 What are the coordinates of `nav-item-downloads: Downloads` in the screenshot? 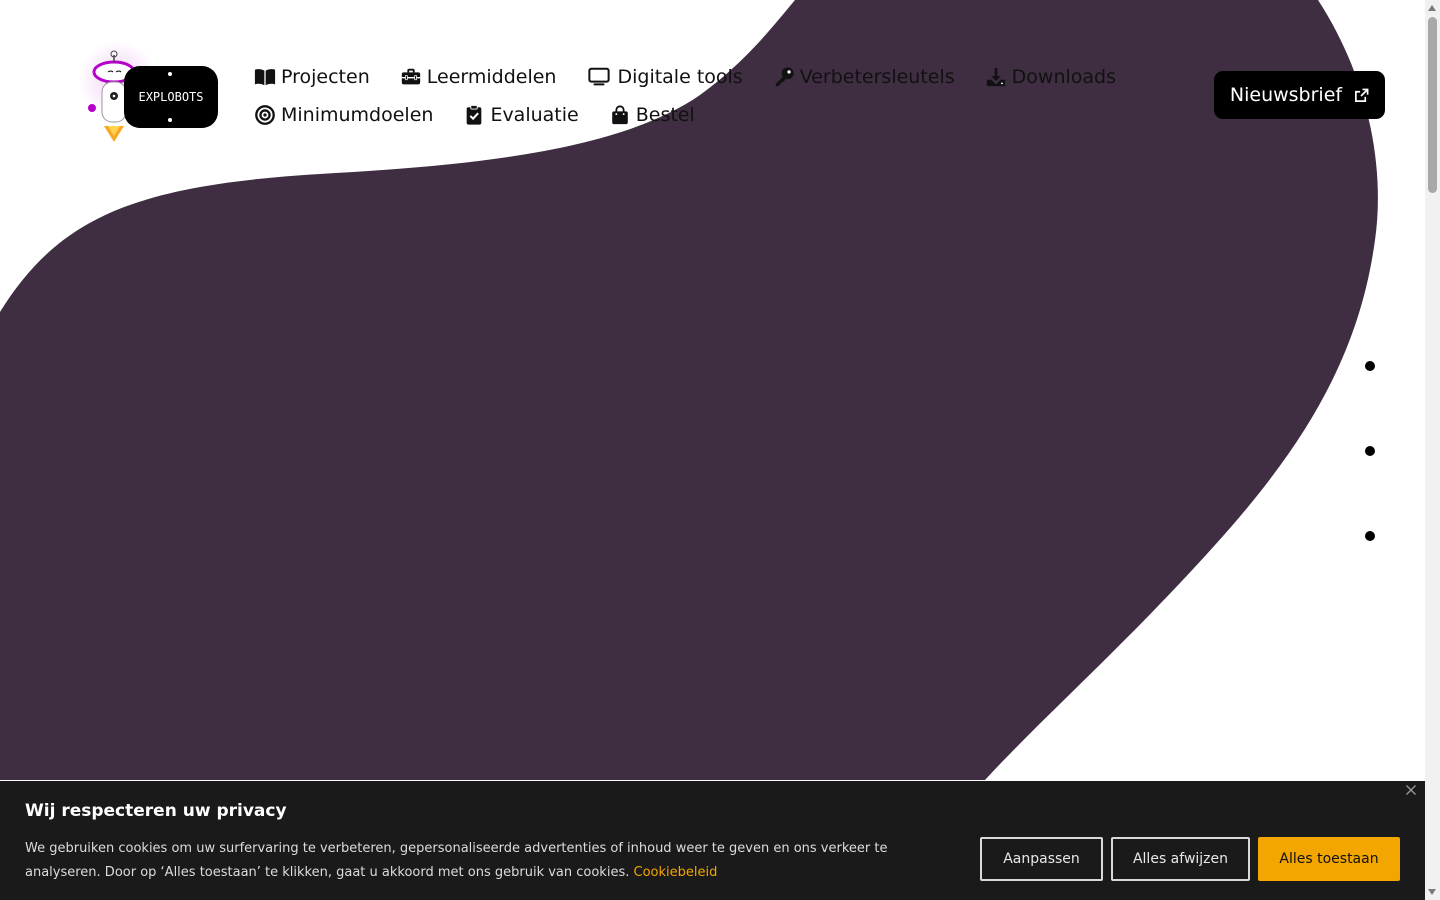 It's located at (1050, 77).